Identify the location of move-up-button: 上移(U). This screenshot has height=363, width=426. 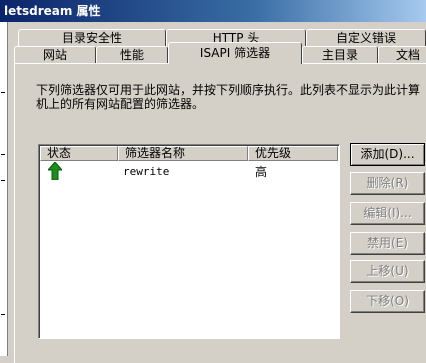
(387, 271).